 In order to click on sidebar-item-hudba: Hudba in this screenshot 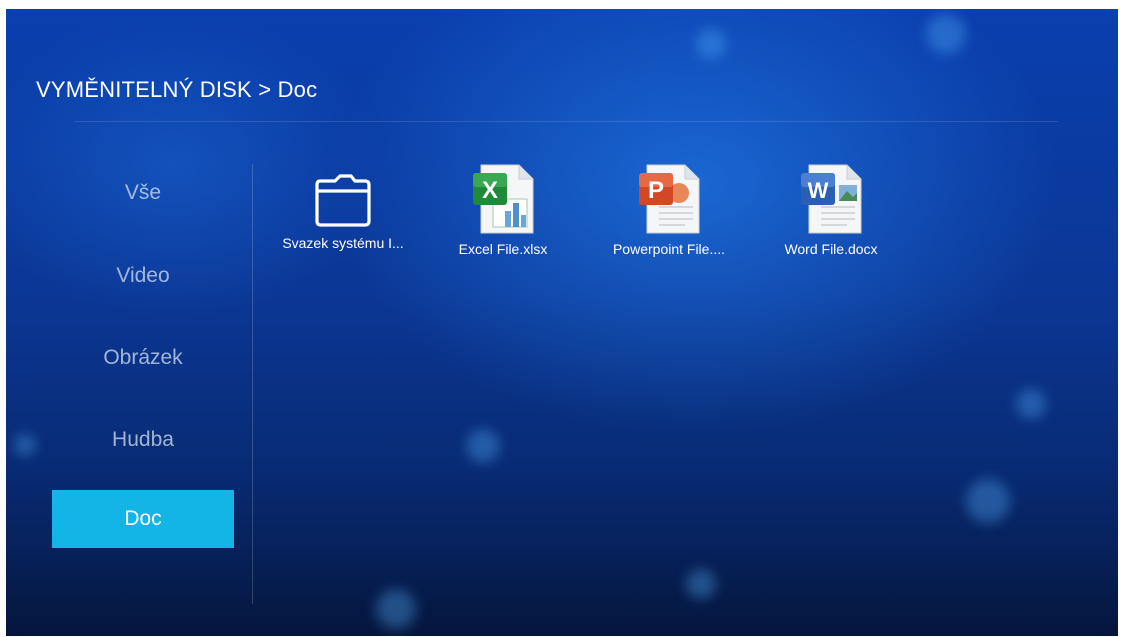, I will do `click(143, 440)`.